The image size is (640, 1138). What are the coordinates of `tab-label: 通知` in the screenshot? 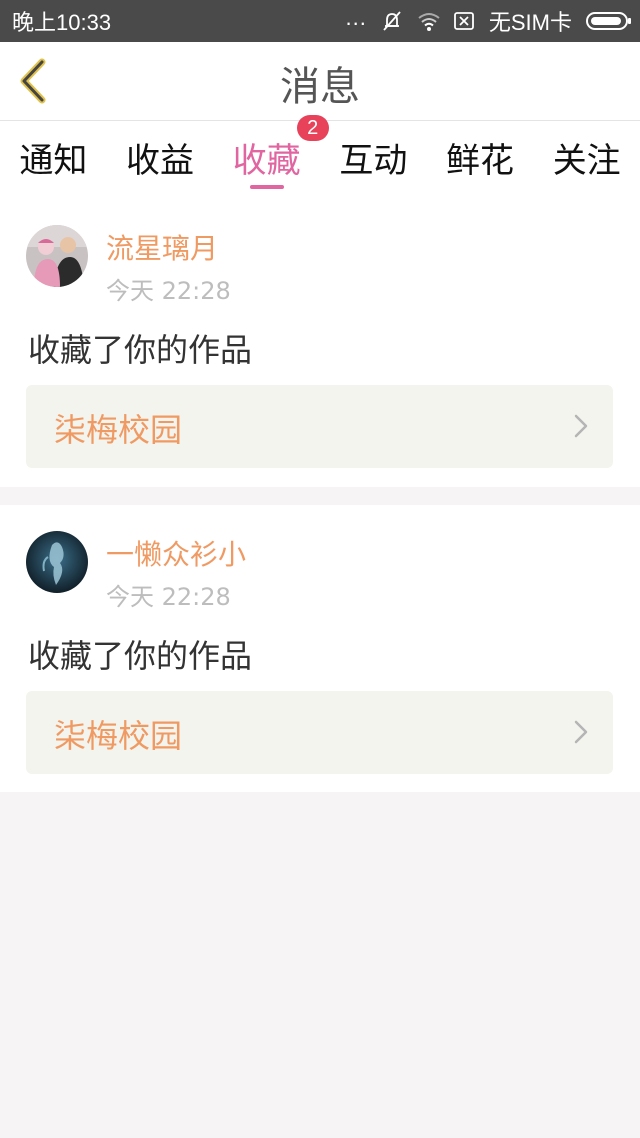 It's located at (53, 161).